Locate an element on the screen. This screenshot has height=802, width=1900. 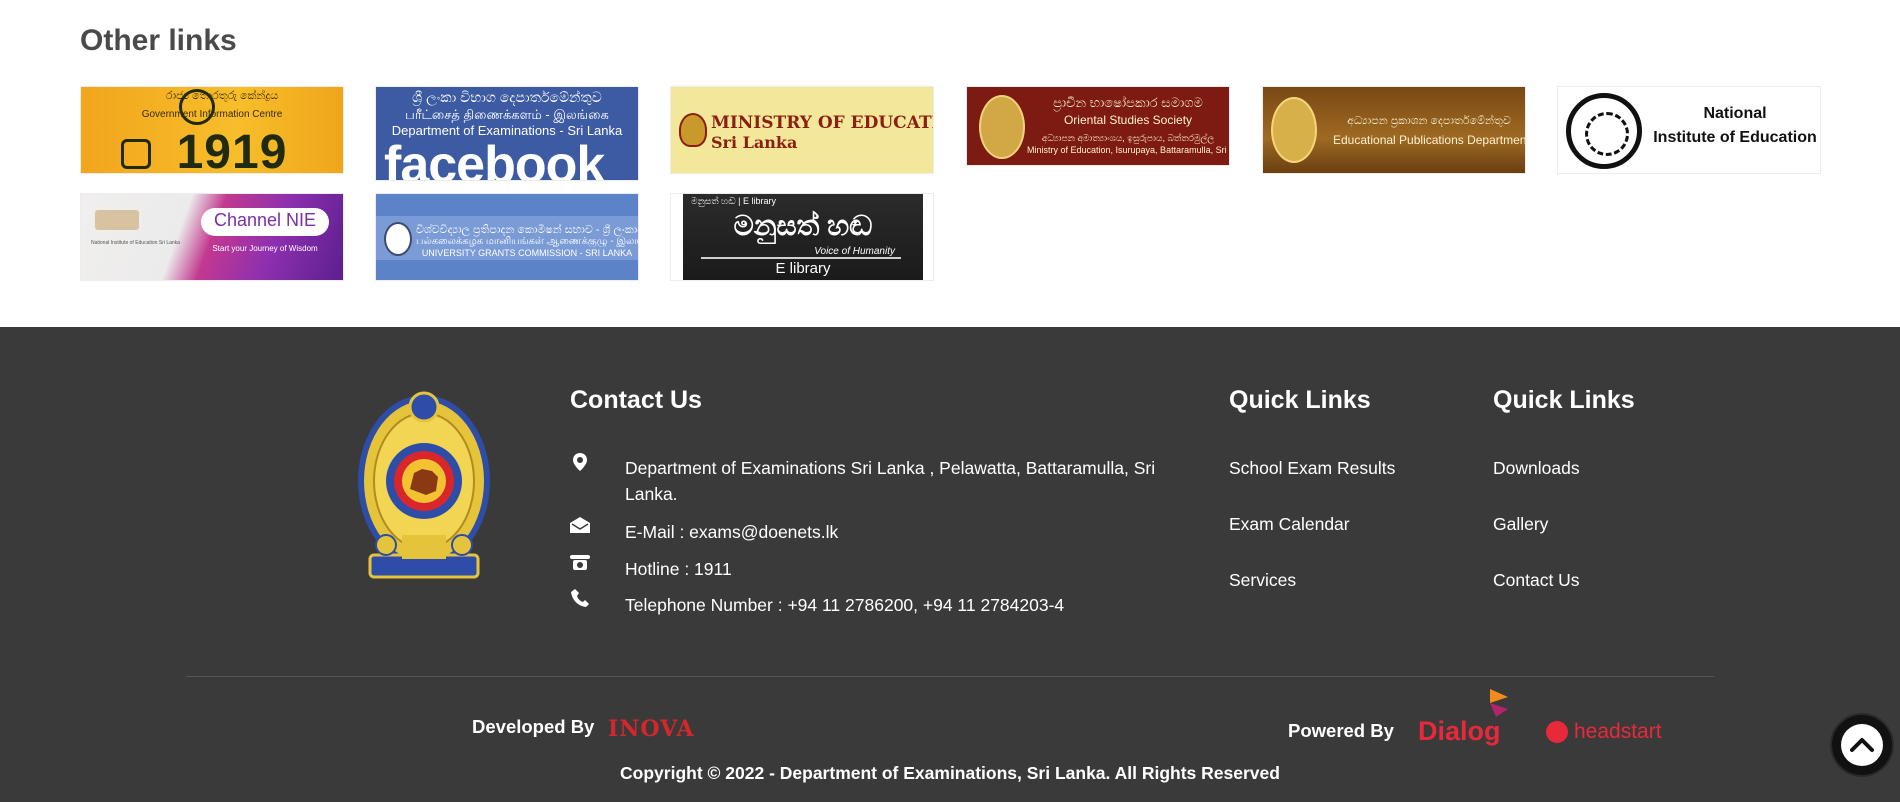
contact-us-title: Contact Us is located at coordinates (636, 400).